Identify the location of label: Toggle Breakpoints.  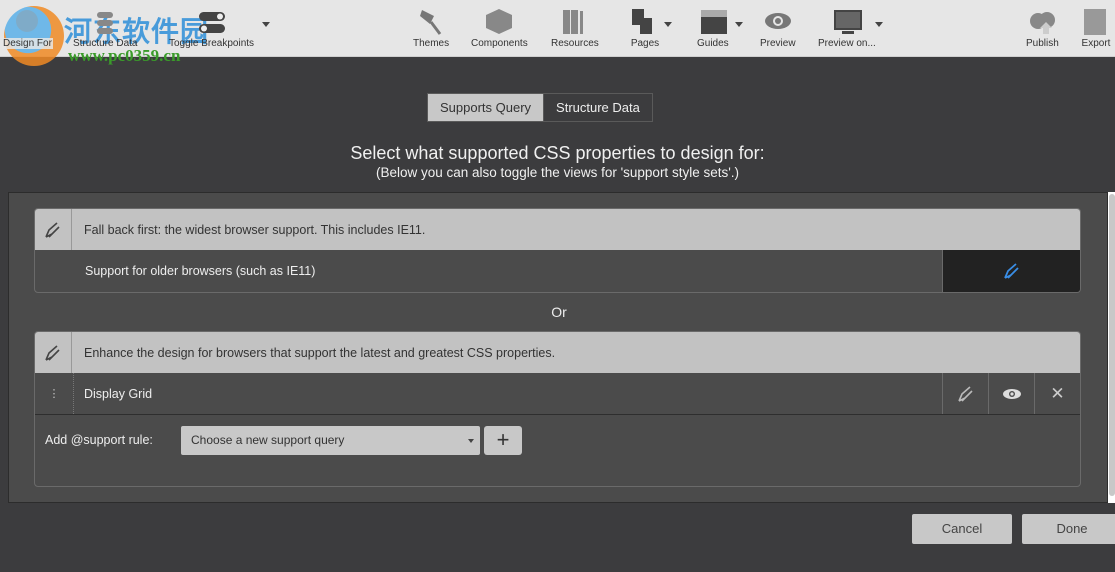
(212, 43).